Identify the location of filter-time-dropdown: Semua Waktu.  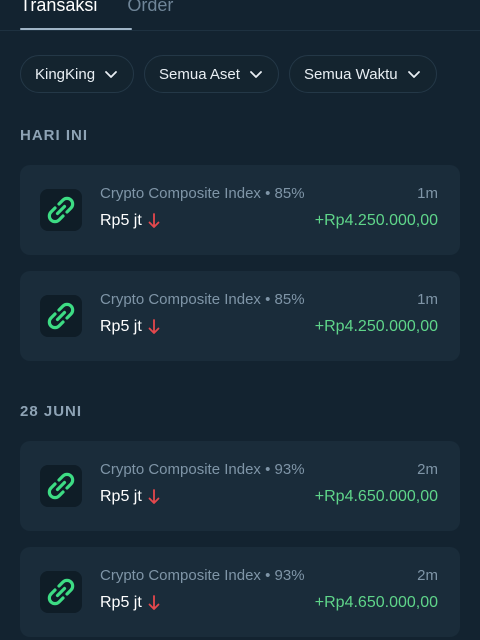
(362, 74).